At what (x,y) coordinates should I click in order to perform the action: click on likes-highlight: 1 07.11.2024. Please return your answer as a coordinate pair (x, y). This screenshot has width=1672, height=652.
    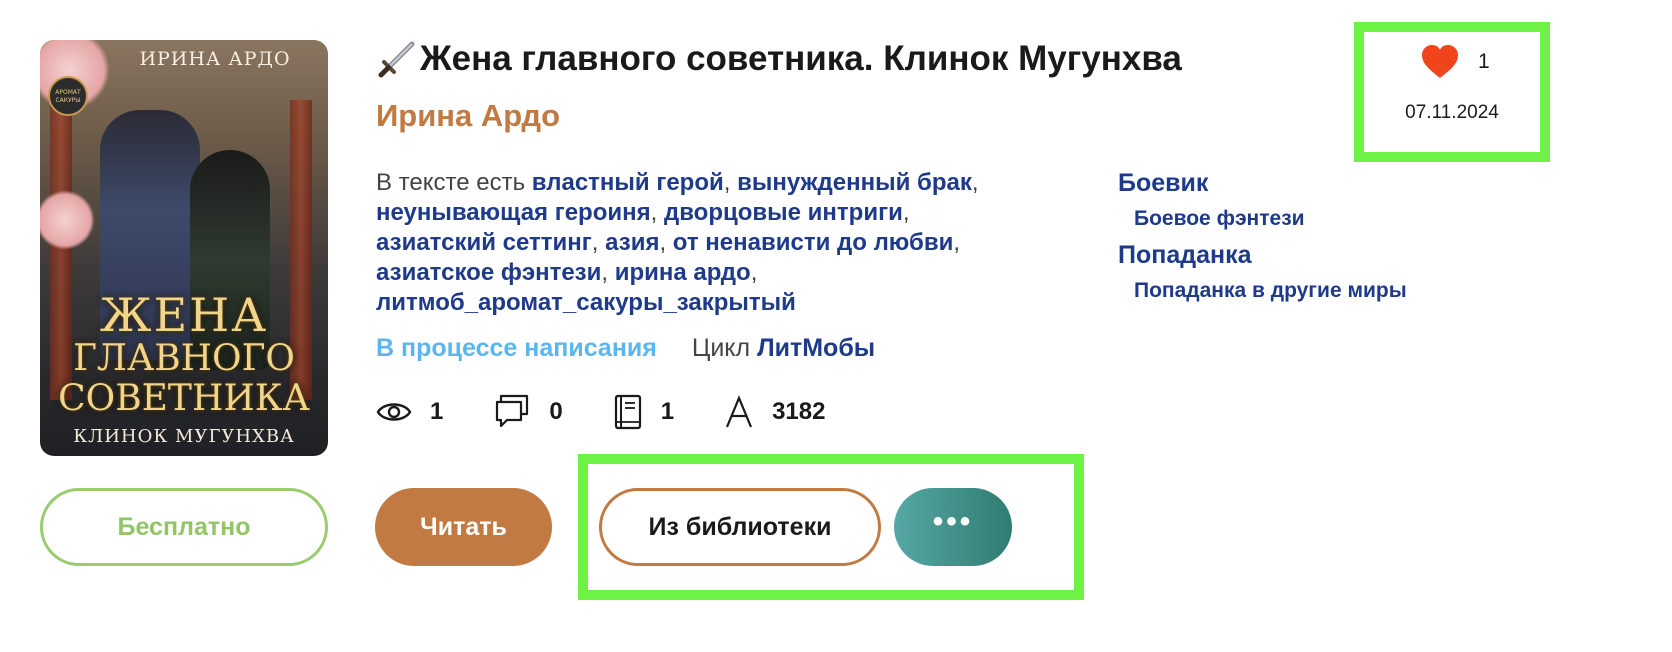
    Looking at the image, I should click on (1452, 92).